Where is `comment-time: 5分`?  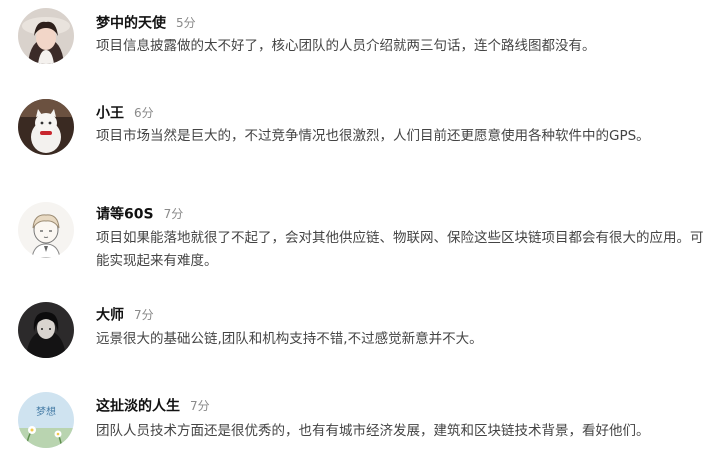 comment-time: 5分 is located at coordinates (186, 23).